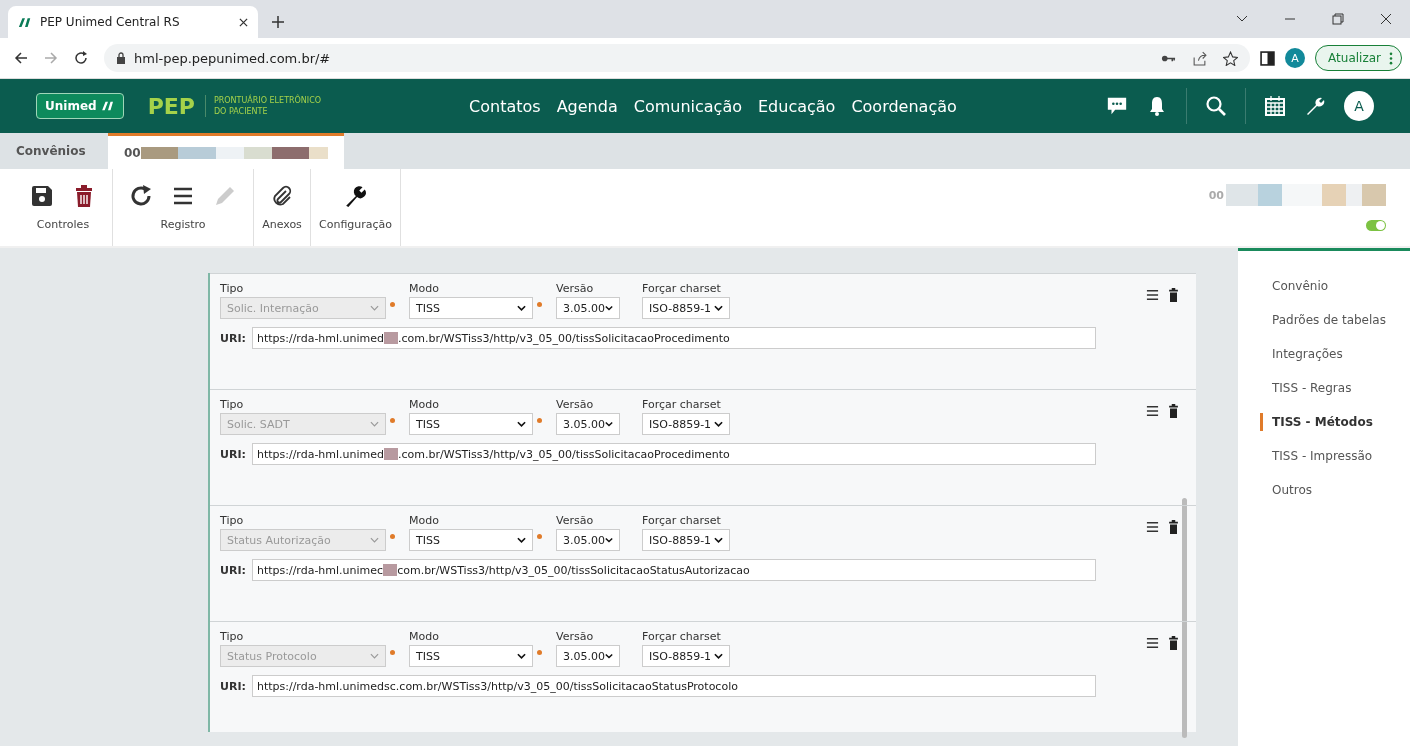 This screenshot has width=1410, height=746. Describe the element at coordinates (1216, 106) in the screenshot. I see `search-icon` at that location.